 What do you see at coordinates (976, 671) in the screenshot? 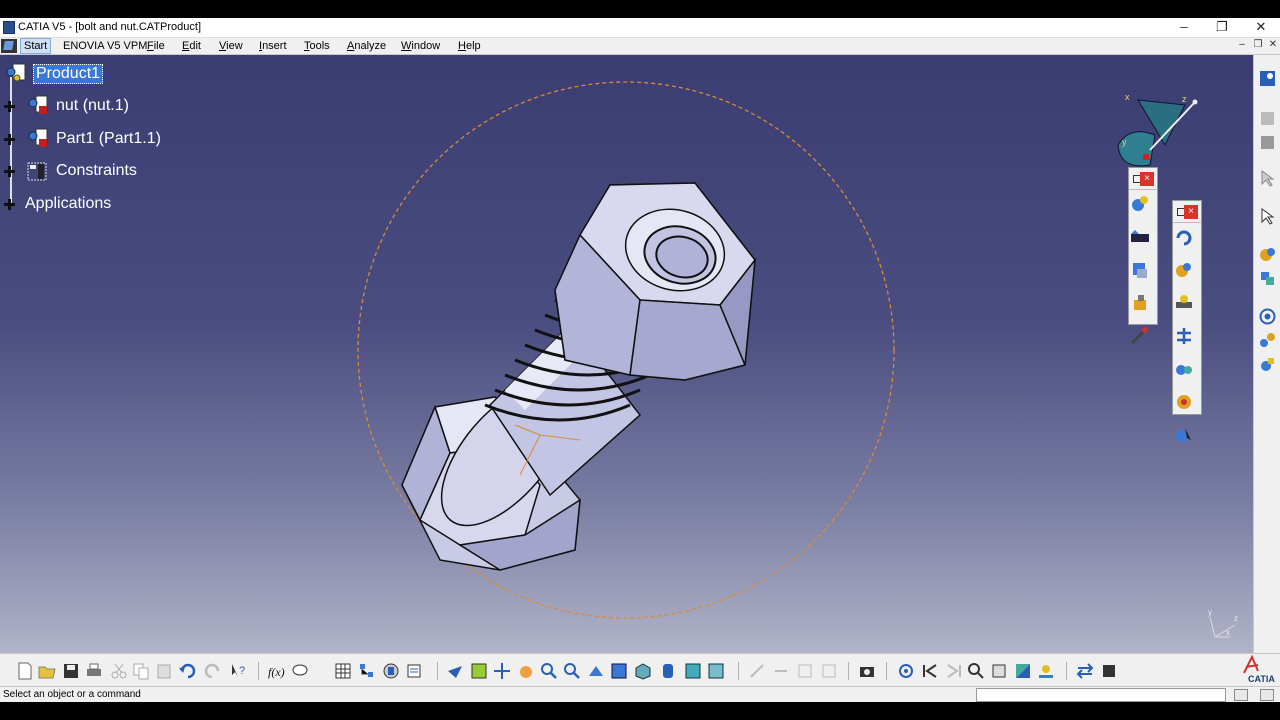
I see `zoom-area-icon` at bounding box center [976, 671].